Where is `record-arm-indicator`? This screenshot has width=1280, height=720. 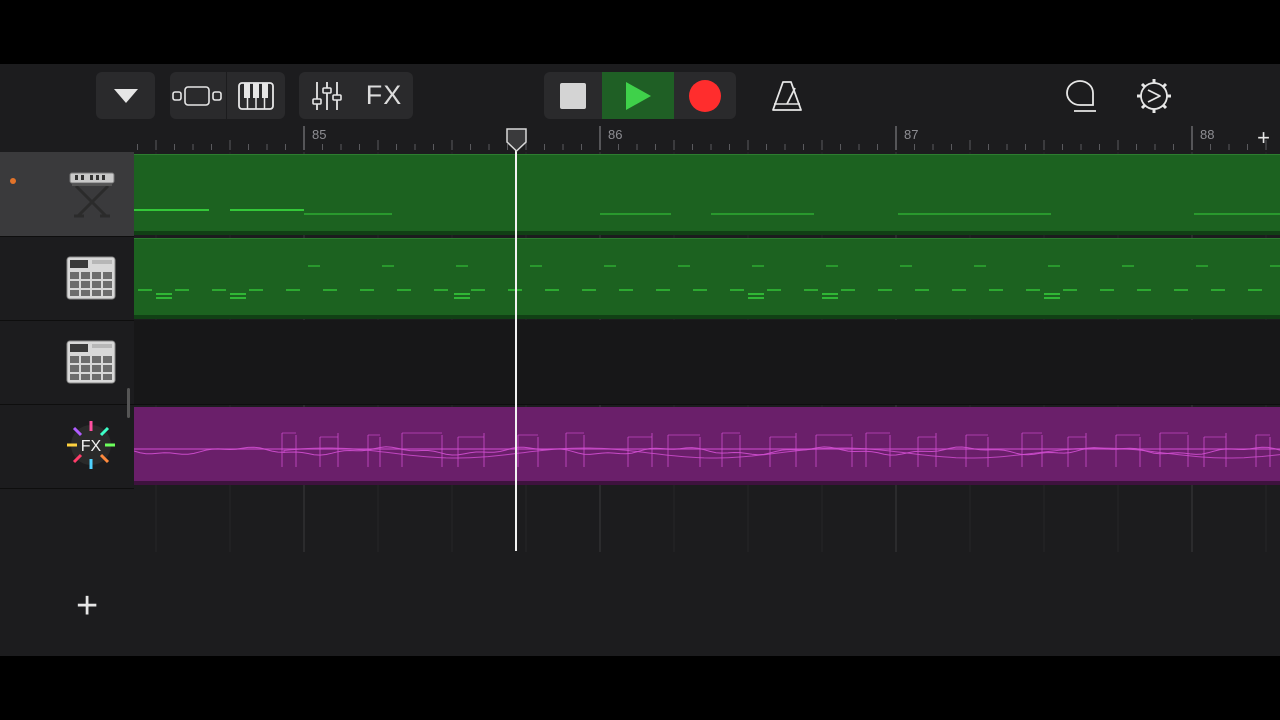 record-arm-indicator is located at coordinates (13, 181).